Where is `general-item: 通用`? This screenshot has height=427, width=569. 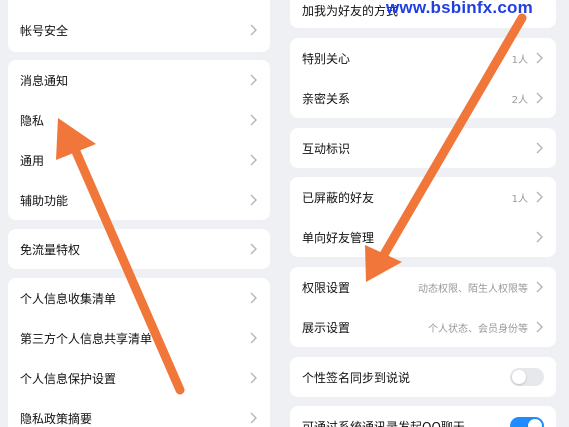
general-item: 通用 is located at coordinates (139, 160).